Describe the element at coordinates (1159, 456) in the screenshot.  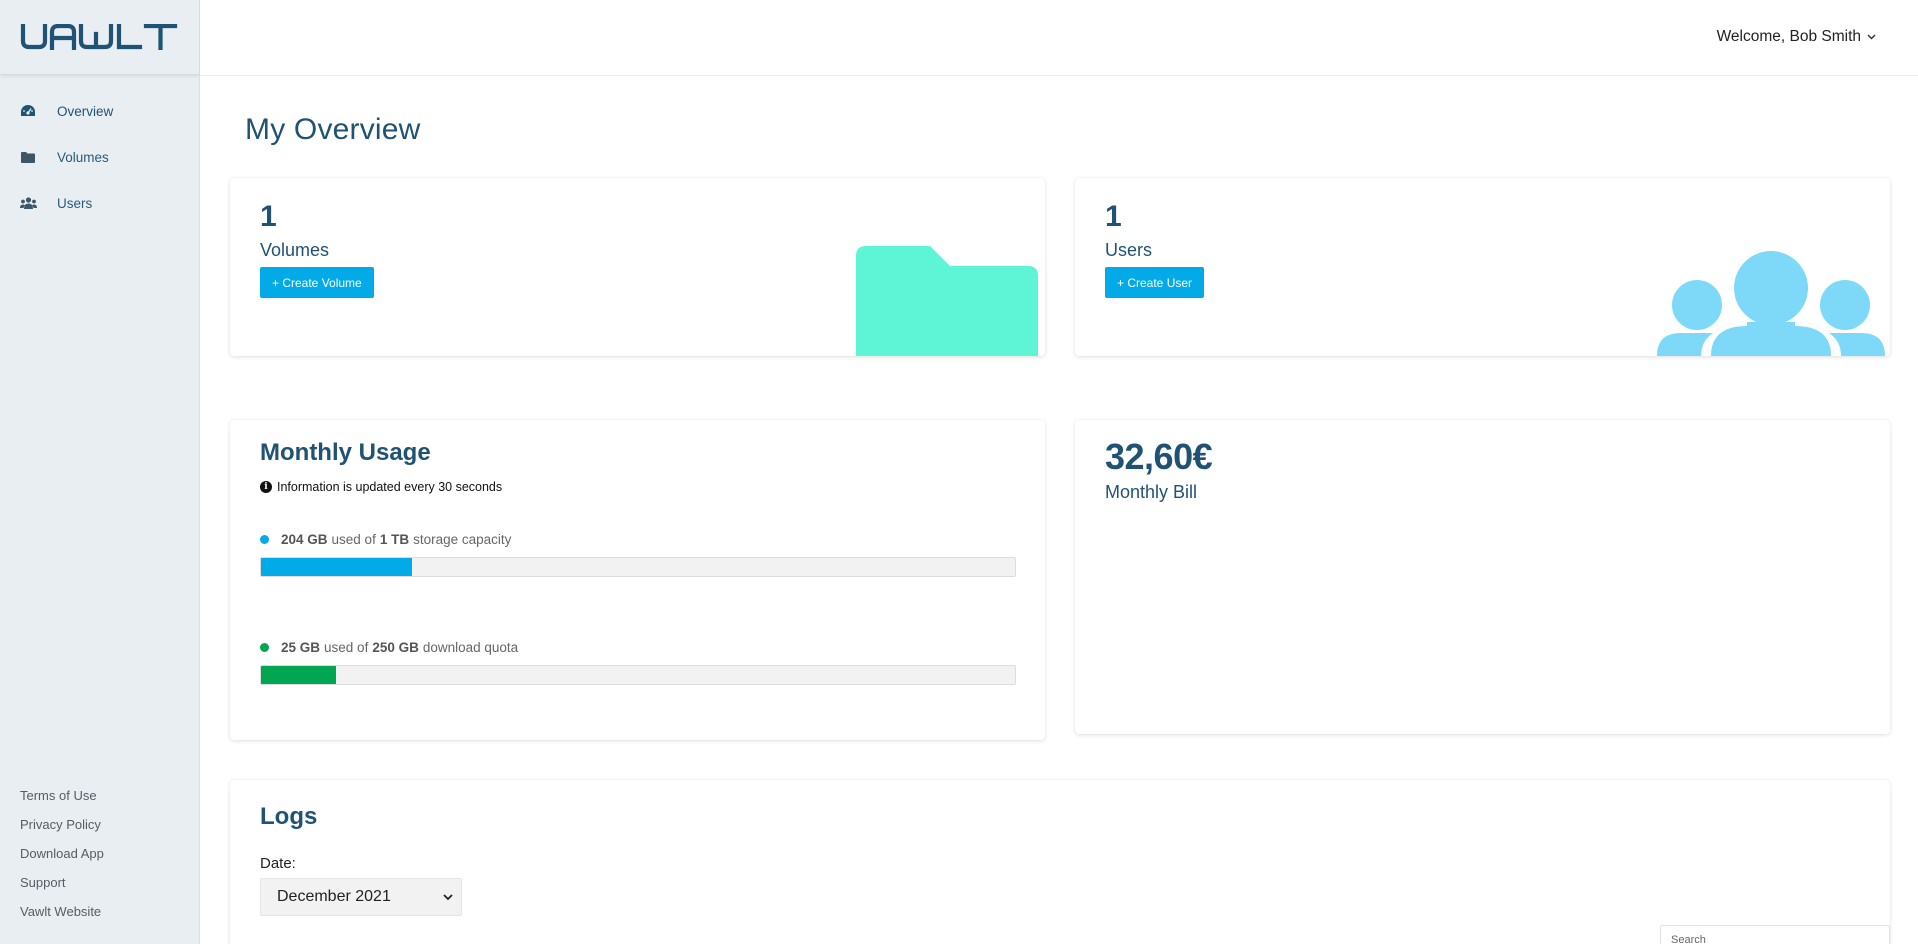
I see `monthly-bill-amount: 32,60€` at that location.